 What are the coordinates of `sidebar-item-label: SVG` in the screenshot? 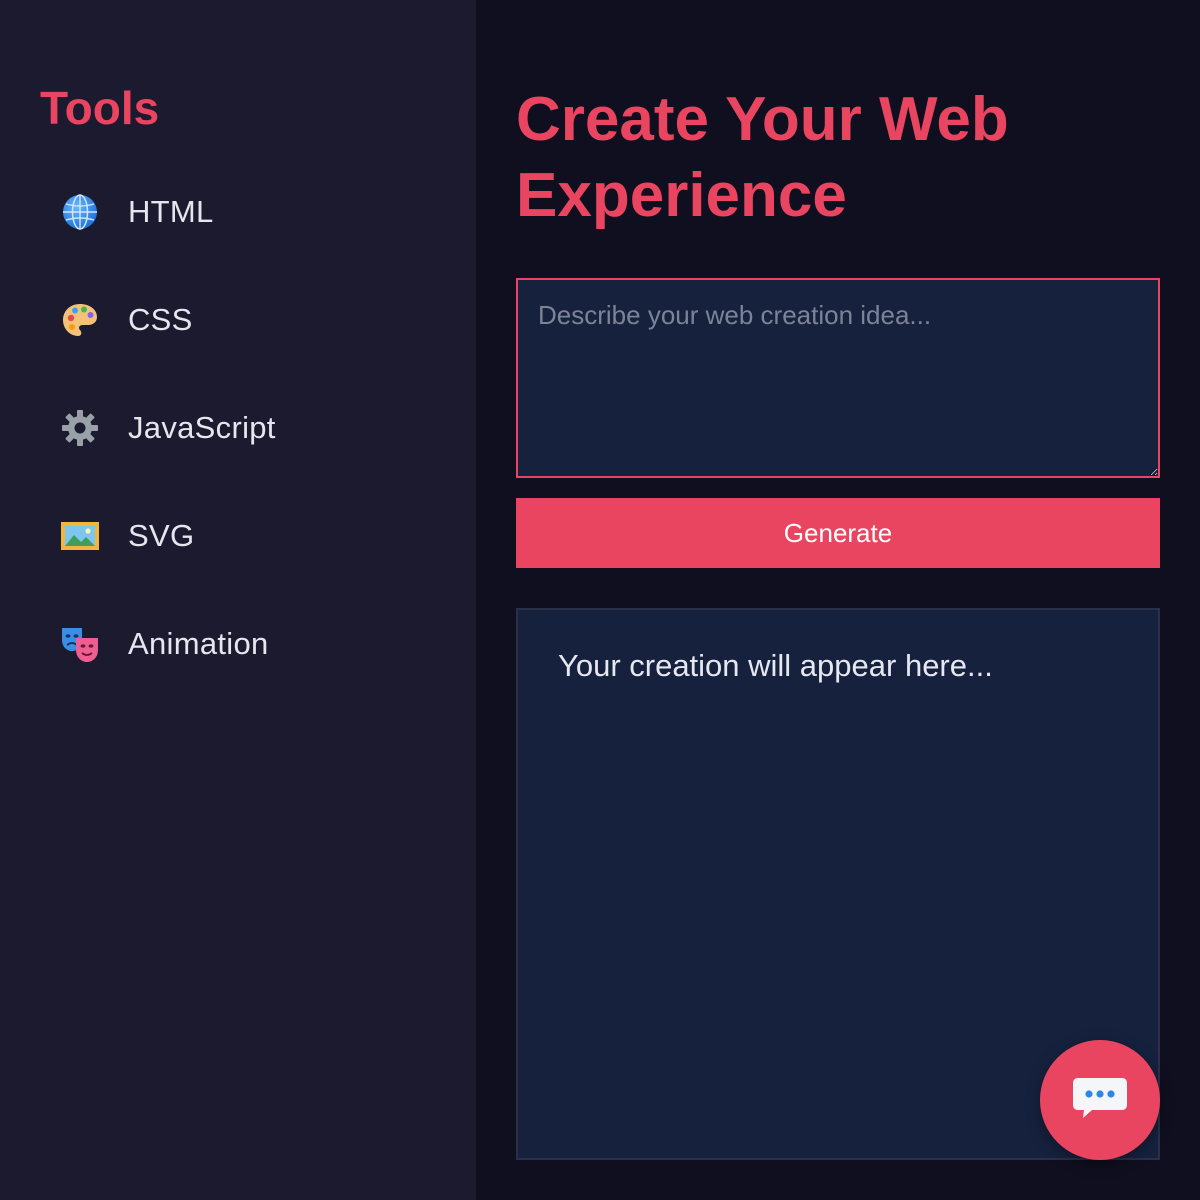 It's located at (161, 535).